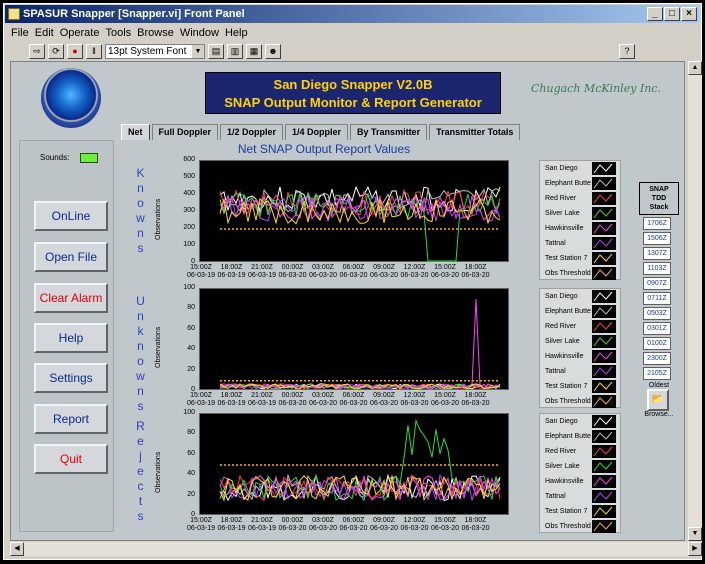  I want to click on menu-help: Help, so click(236, 33).